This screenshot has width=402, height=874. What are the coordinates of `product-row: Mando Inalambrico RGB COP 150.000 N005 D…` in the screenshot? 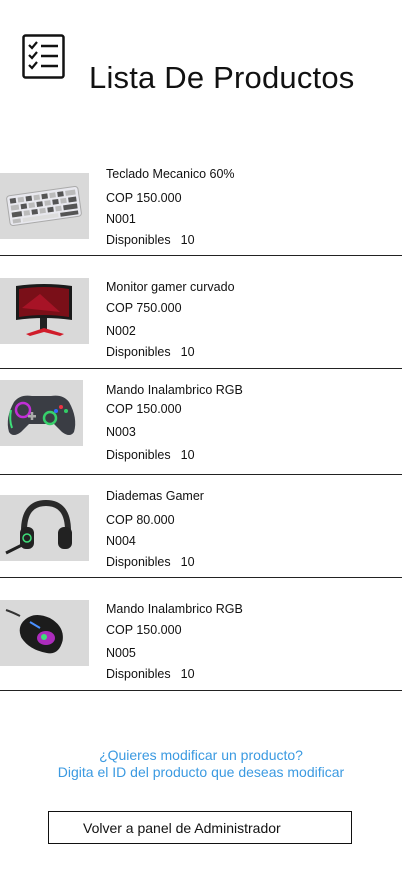 It's located at (201, 634).